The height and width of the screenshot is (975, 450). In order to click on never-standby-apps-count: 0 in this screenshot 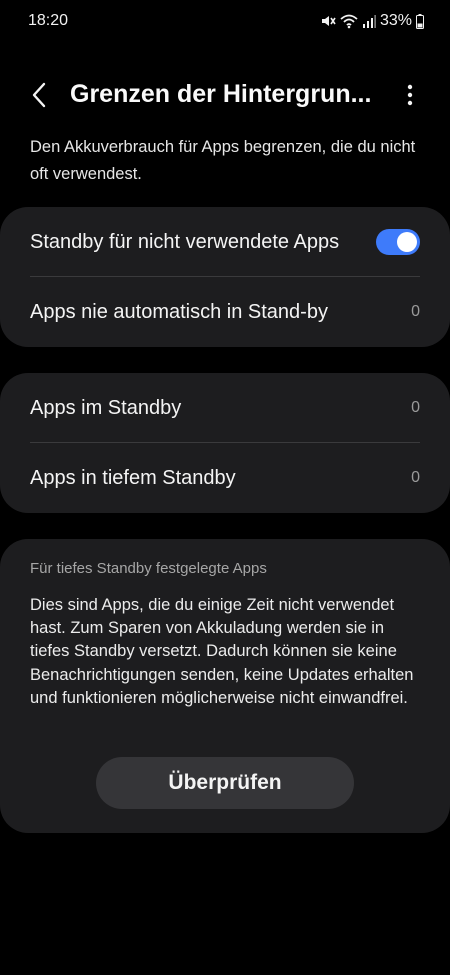, I will do `click(415, 311)`.